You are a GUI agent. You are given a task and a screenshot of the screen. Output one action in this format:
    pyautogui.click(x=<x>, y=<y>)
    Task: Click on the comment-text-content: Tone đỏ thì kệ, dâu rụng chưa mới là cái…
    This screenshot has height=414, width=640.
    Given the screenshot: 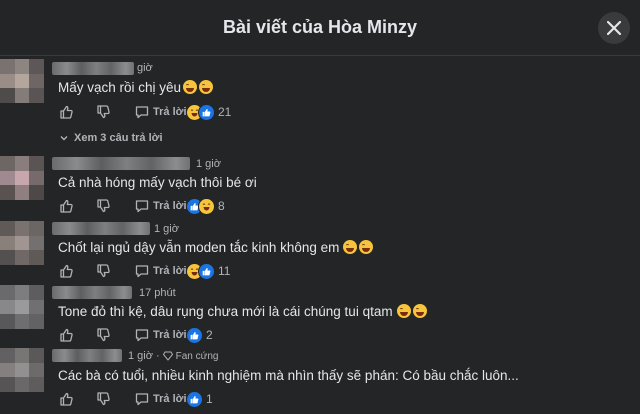 What is the action you would take?
    pyautogui.click(x=225, y=311)
    